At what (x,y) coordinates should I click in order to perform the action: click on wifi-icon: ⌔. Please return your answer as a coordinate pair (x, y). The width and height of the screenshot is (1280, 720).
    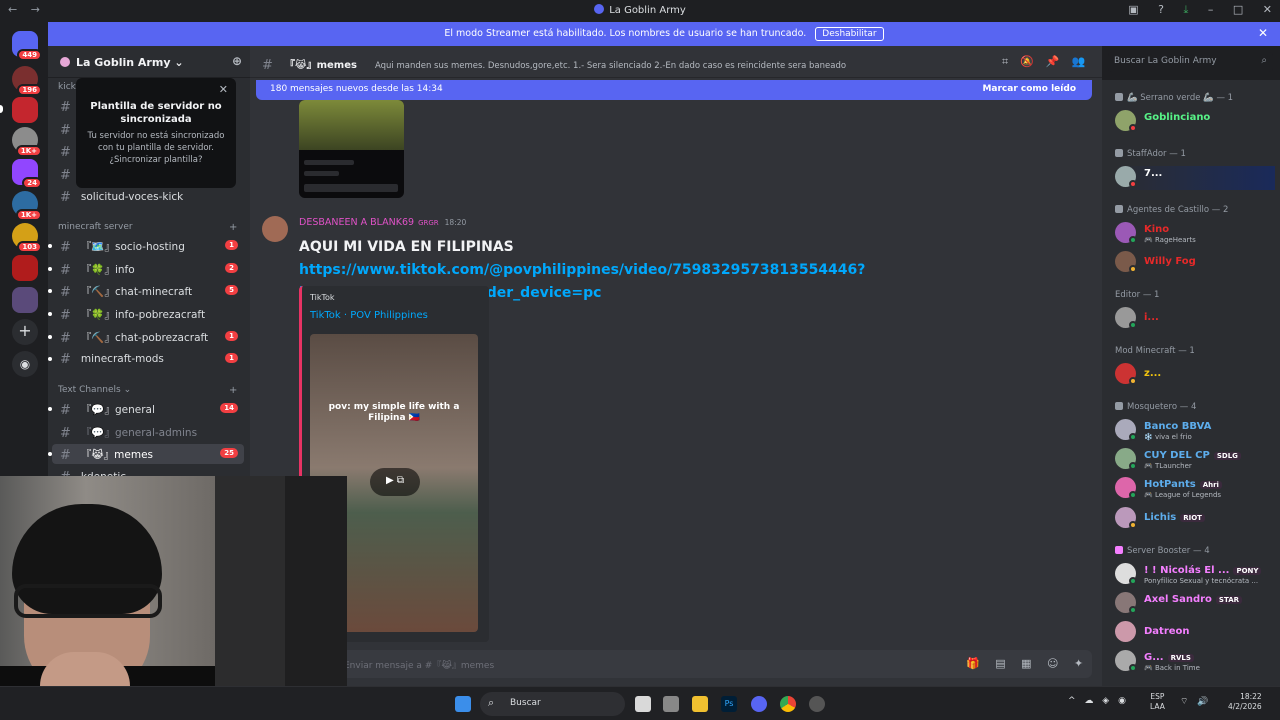
    Looking at the image, I should click on (1184, 702).